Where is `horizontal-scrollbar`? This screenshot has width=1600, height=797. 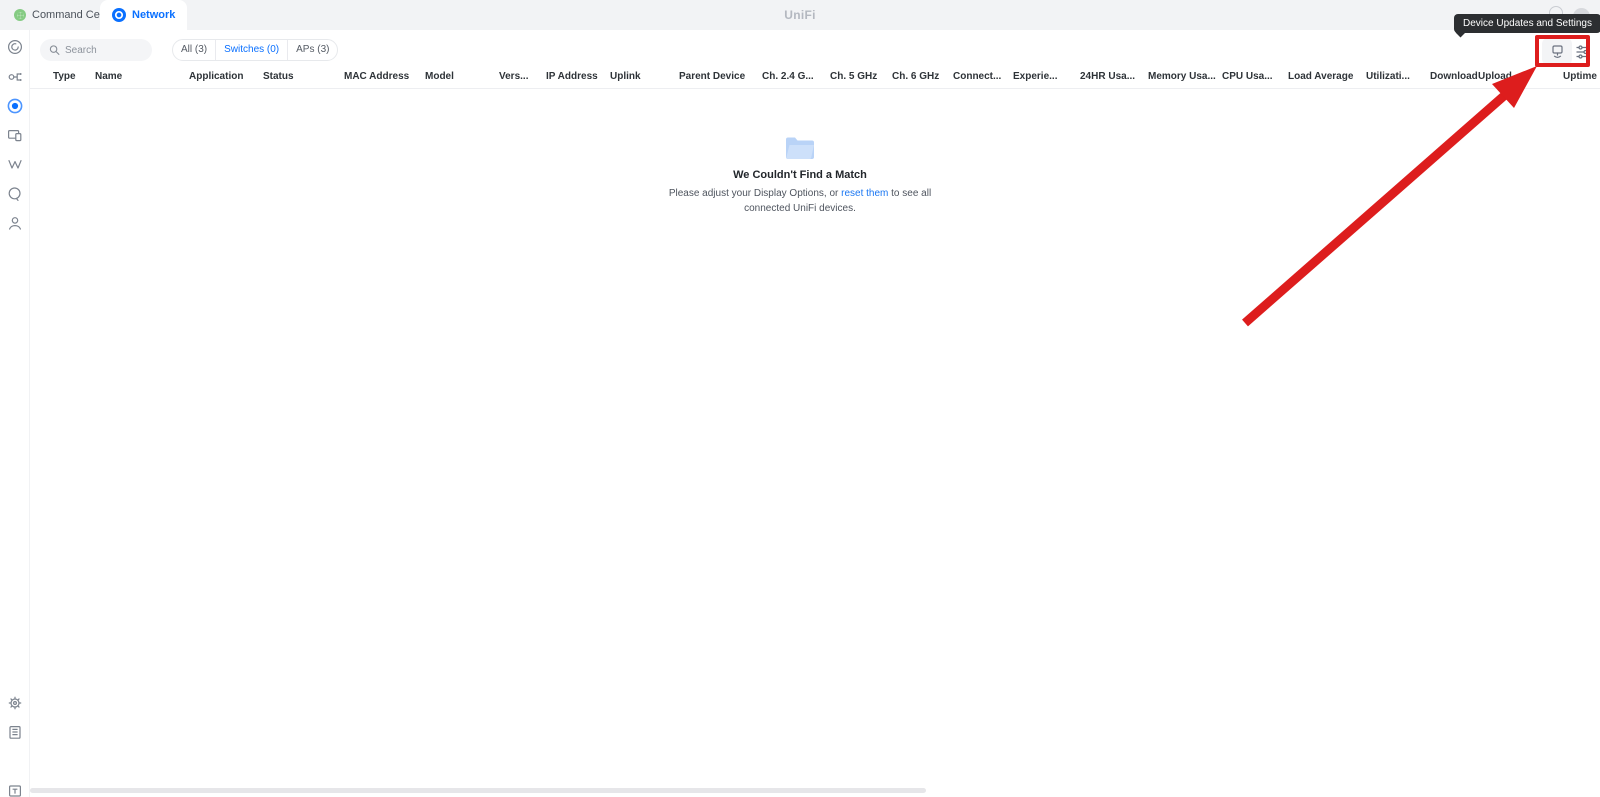
horizontal-scrollbar is located at coordinates (478, 790).